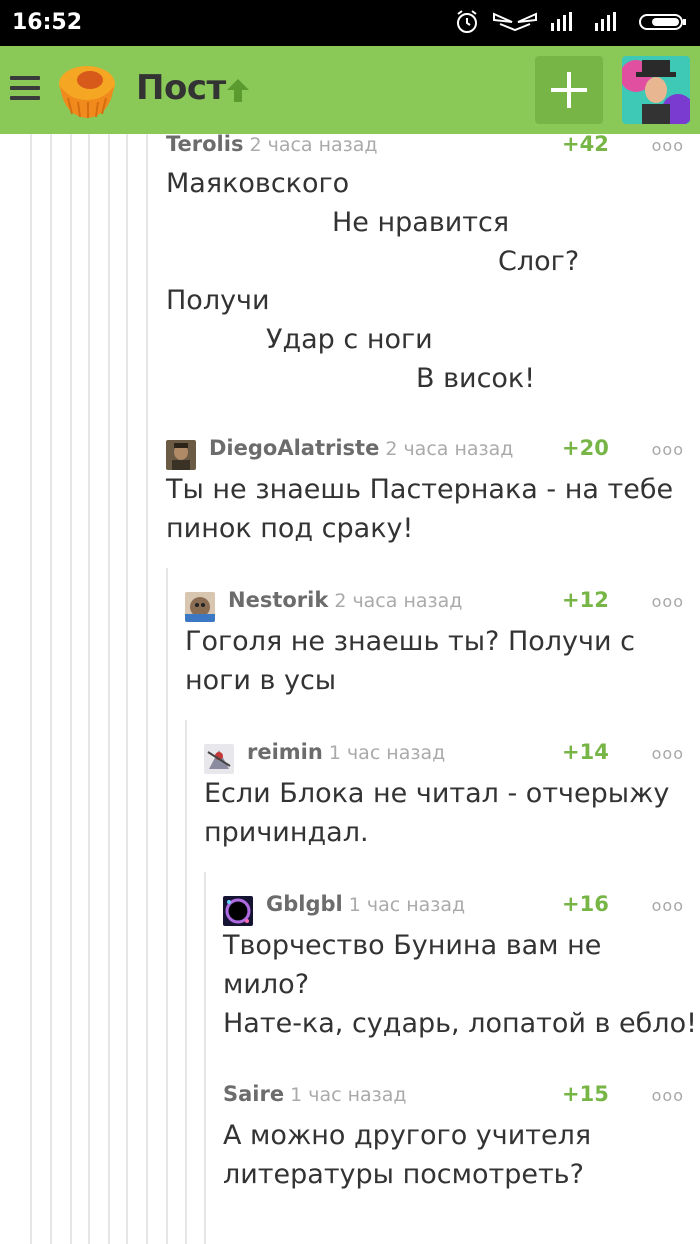  I want to click on comment-author: Gblgbl 1 час назад, so click(365, 904).